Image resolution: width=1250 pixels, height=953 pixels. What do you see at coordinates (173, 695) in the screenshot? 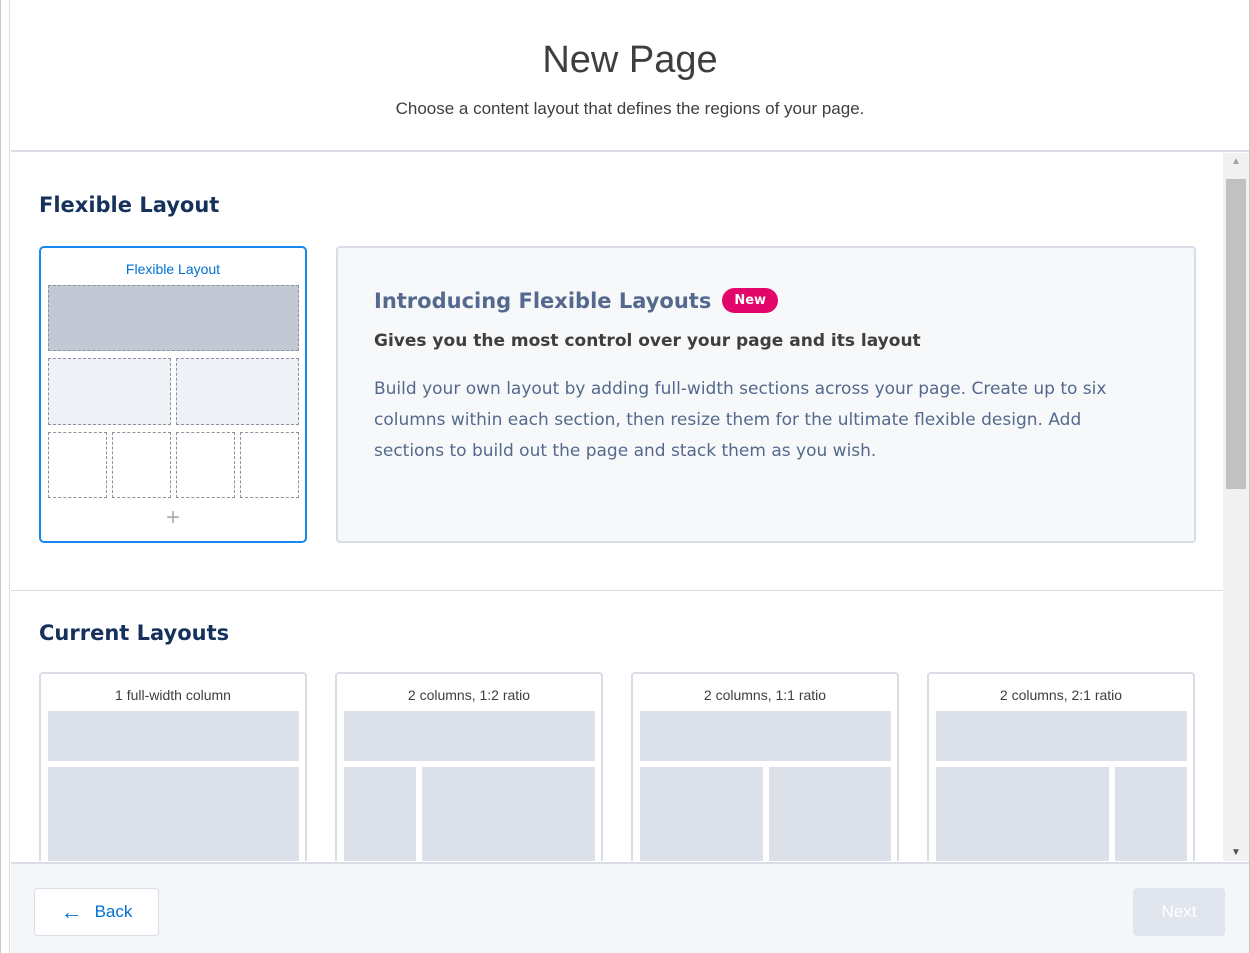
I see `layout-card-label: 1 full-width column` at bounding box center [173, 695].